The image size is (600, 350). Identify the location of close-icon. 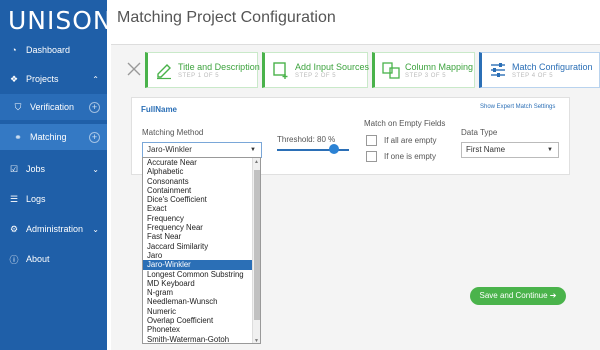
(134, 69).